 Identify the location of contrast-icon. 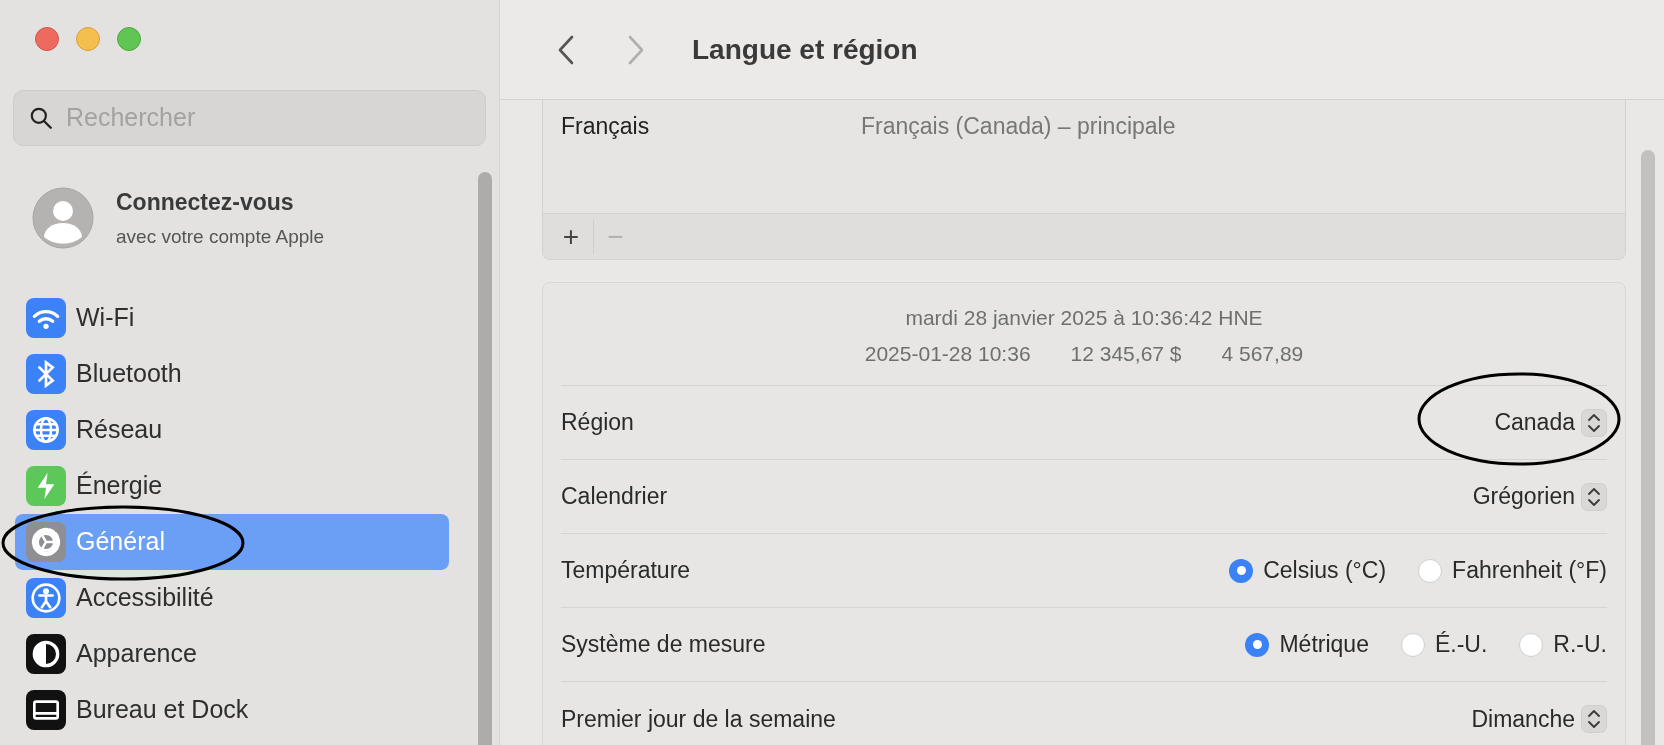
(46, 654).